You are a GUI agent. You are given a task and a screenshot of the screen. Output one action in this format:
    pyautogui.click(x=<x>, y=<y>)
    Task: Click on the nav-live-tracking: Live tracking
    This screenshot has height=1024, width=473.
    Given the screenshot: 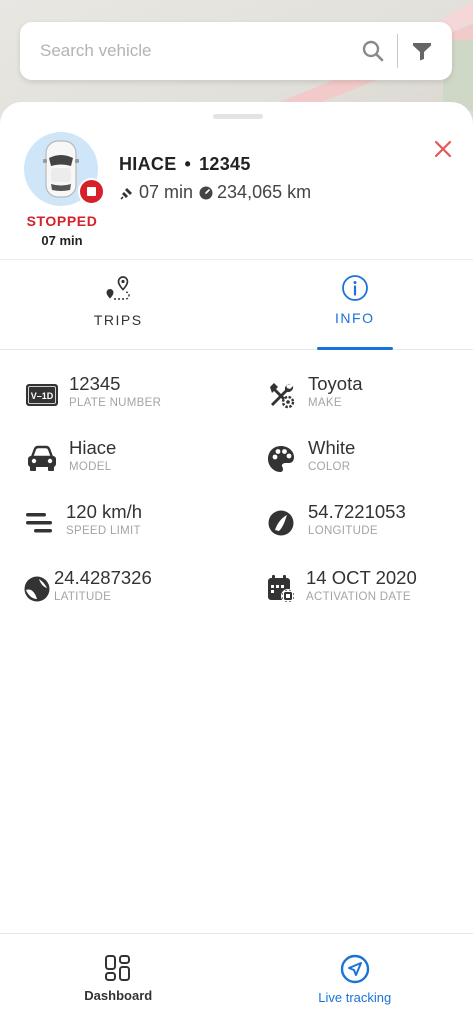 What is the action you would take?
    pyautogui.click(x=355, y=979)
    